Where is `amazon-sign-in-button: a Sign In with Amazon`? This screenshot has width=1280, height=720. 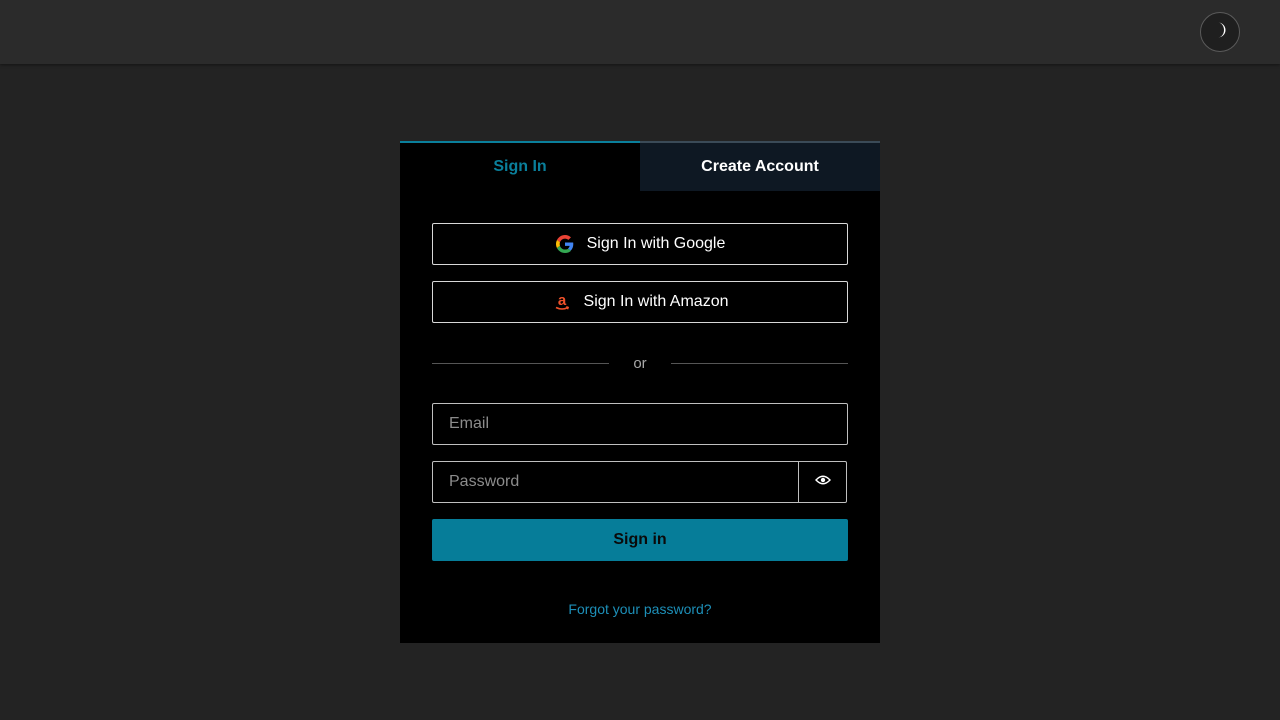
amazon-sign-in-button: a Sign In with Amazon is located at coordinates (640, 302).